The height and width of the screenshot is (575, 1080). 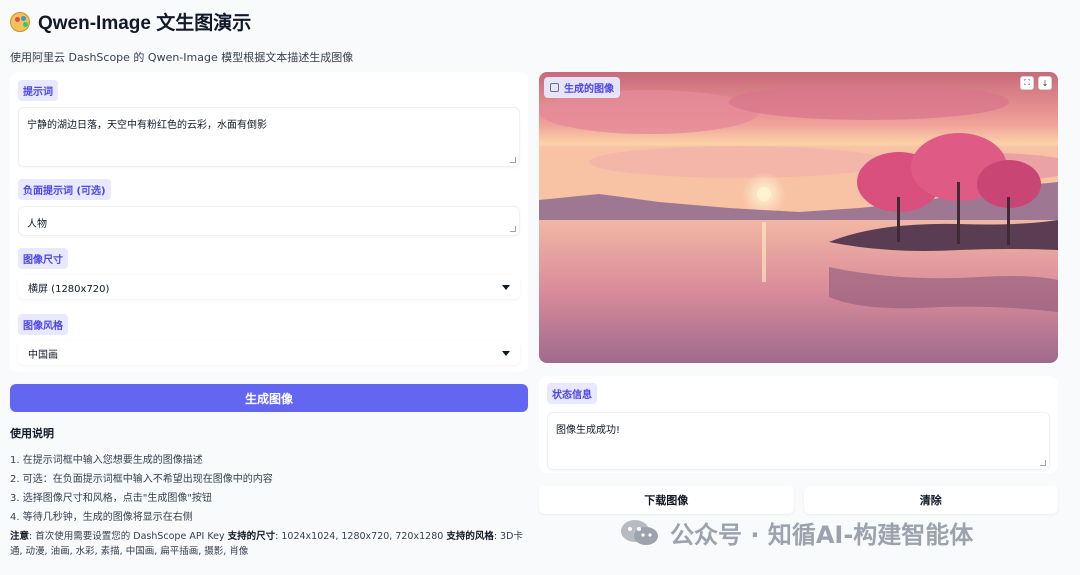 What do you see at coordinates (251, 536) in the screenshot?
I see `sizes-label: 支持的尺寸` at bounding box center [251, 536].